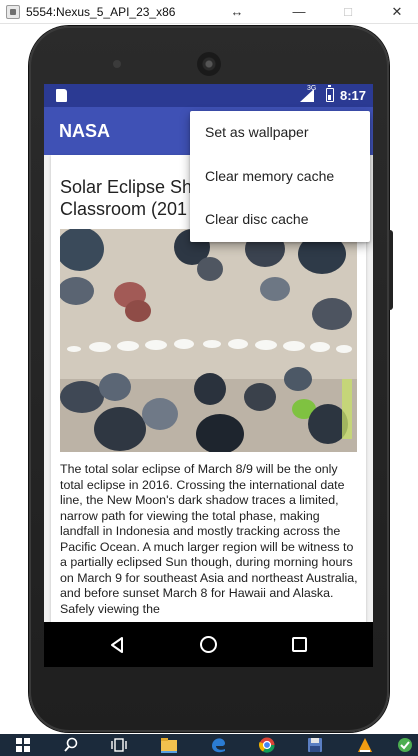  What do you see at coordinates (119, 745) in the screenshot?
I see `task-view-icon` at bounding box center [119, 745].